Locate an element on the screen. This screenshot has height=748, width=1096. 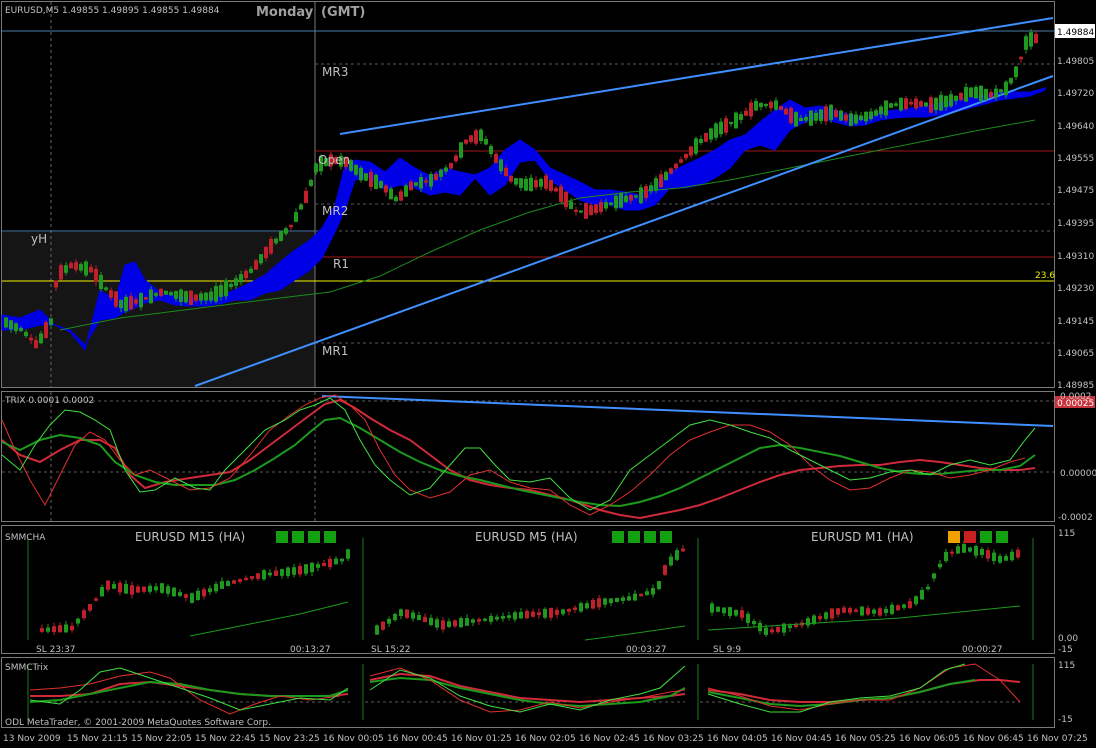
smmcha-axis-top: 115 is located at coordinates (1066, 534).